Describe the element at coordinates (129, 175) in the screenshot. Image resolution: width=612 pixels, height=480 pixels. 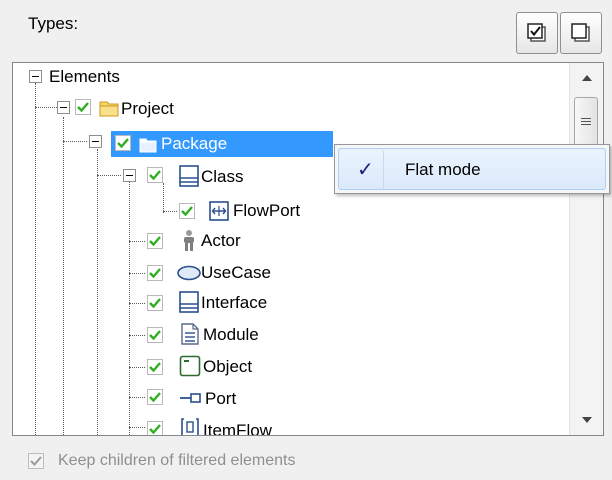
I see `expander-class` at that location.